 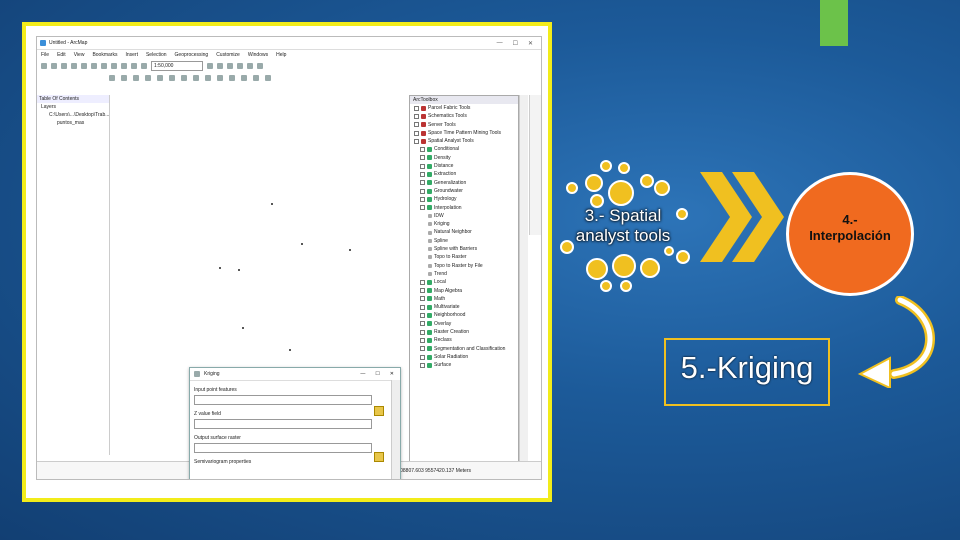 What do you see at coordinates (464, 191) in the screenshot?
I see `toolbox-toolset-item: Groundwater` at bounding box center [464, 191].